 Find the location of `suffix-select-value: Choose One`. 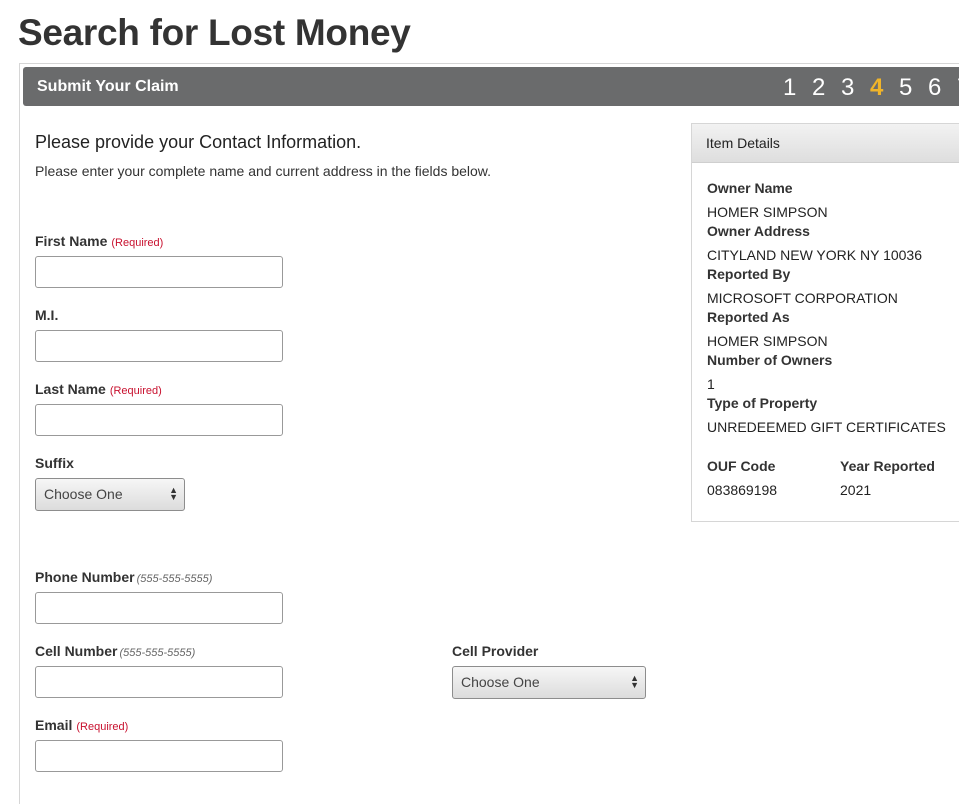

suffix-select-value: Choose One is located at coordinates (83, 494).